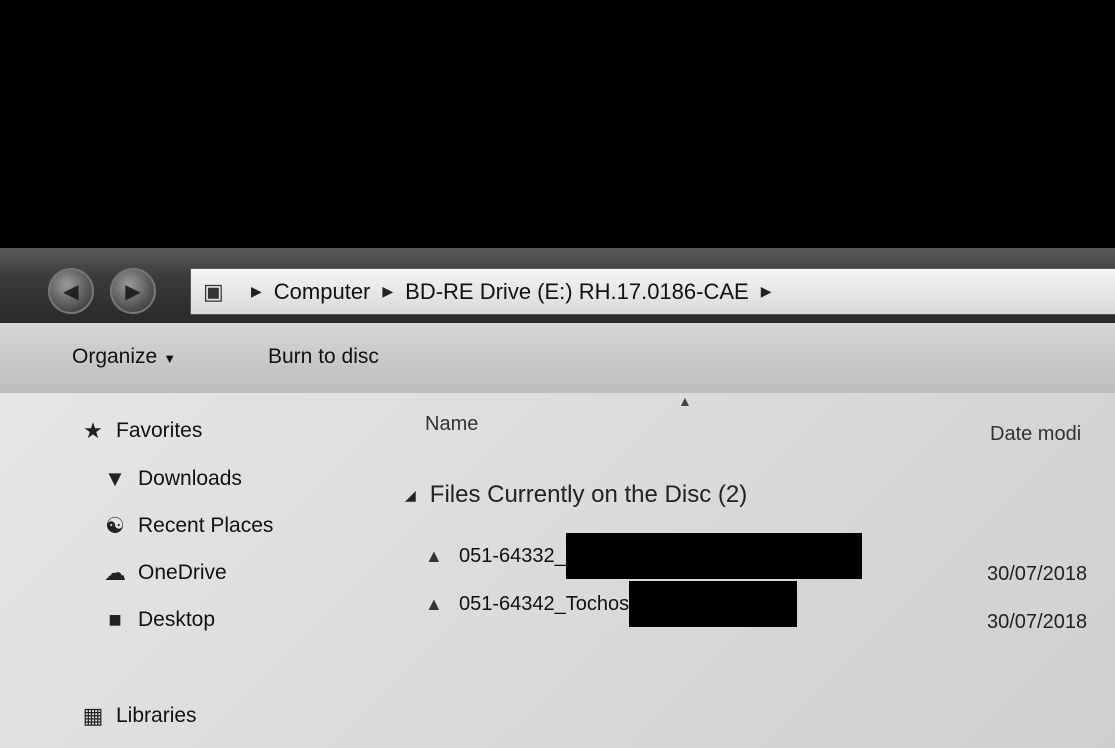  What do you see at coordinates (577, 292) in the screenshot?
I see `breadcrumb-drive: BD-RE Drive (E:) RH.17.0186-CAE` at bounding box center [577, 292].